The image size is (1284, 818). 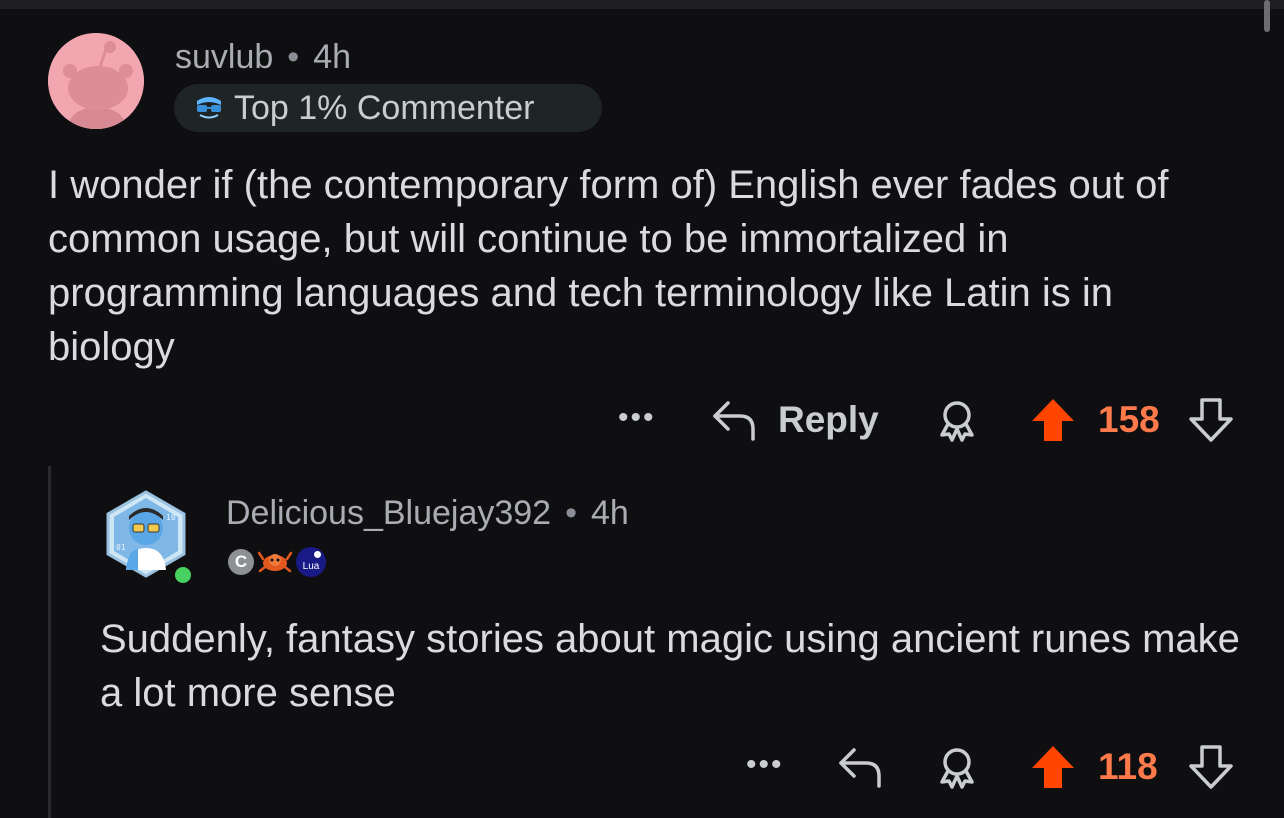 I want to click on thread-line, so click(x=49, y=642).